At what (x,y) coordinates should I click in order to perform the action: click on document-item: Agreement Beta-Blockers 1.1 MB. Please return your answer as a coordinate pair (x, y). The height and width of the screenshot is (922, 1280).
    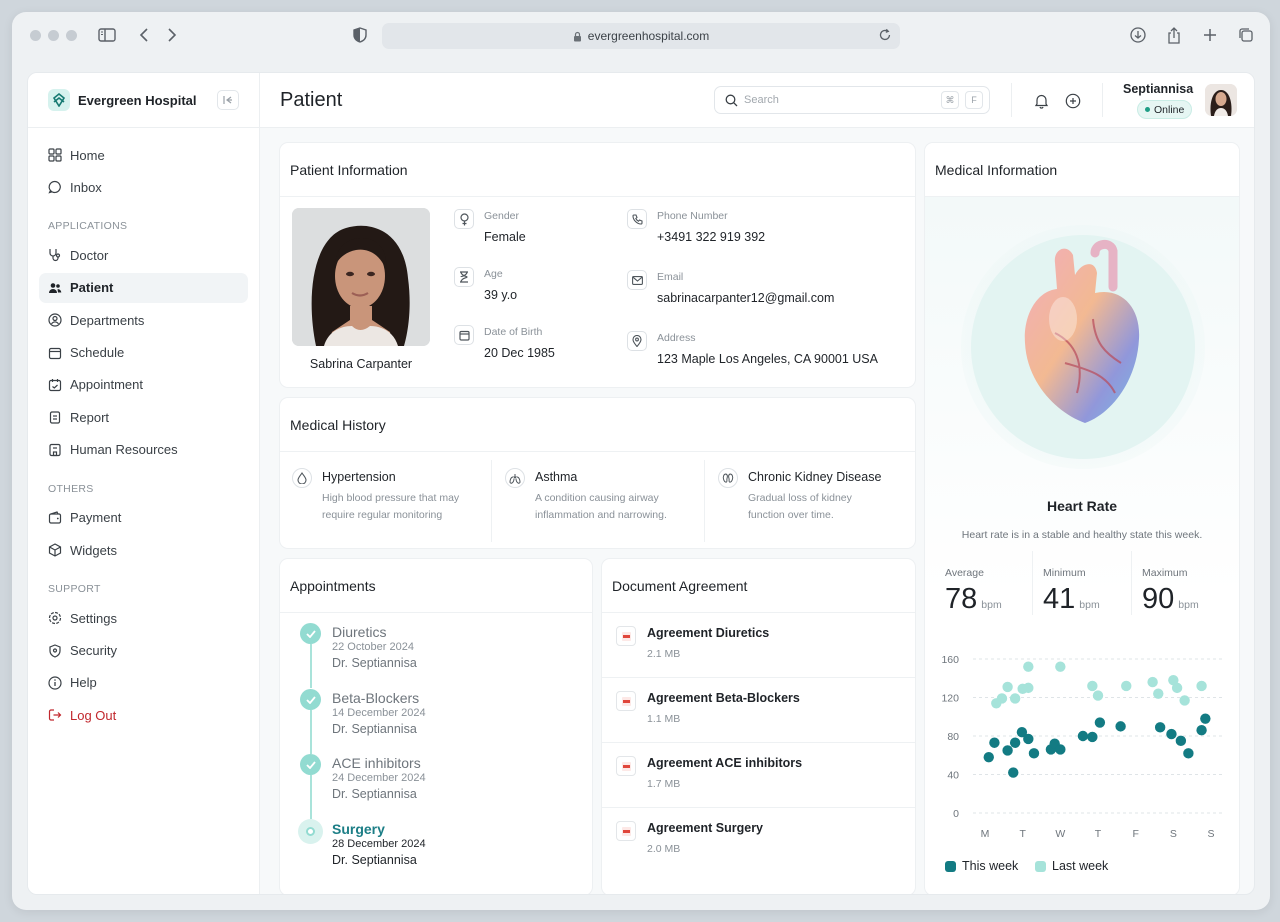
    Looking at the image, I should click on (758, 710).